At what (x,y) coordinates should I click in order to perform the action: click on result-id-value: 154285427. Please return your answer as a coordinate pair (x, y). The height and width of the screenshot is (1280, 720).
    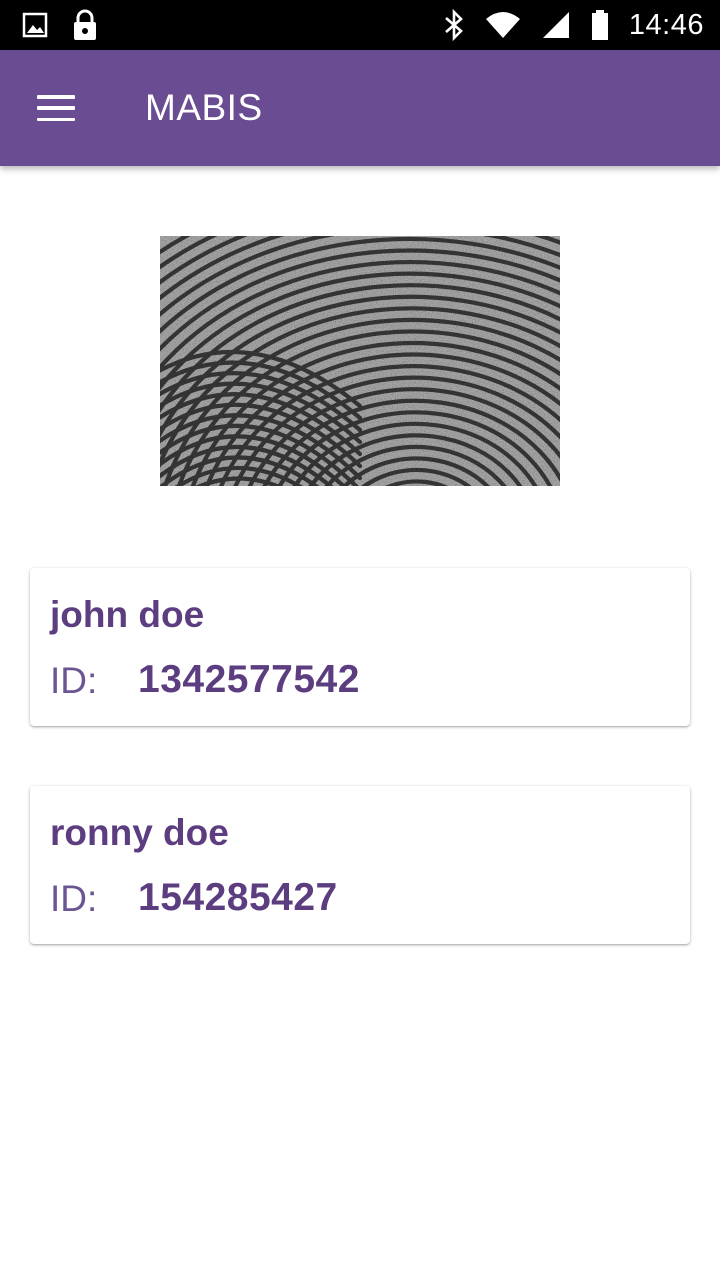
    Looking at the image, I should click on (238, 897).